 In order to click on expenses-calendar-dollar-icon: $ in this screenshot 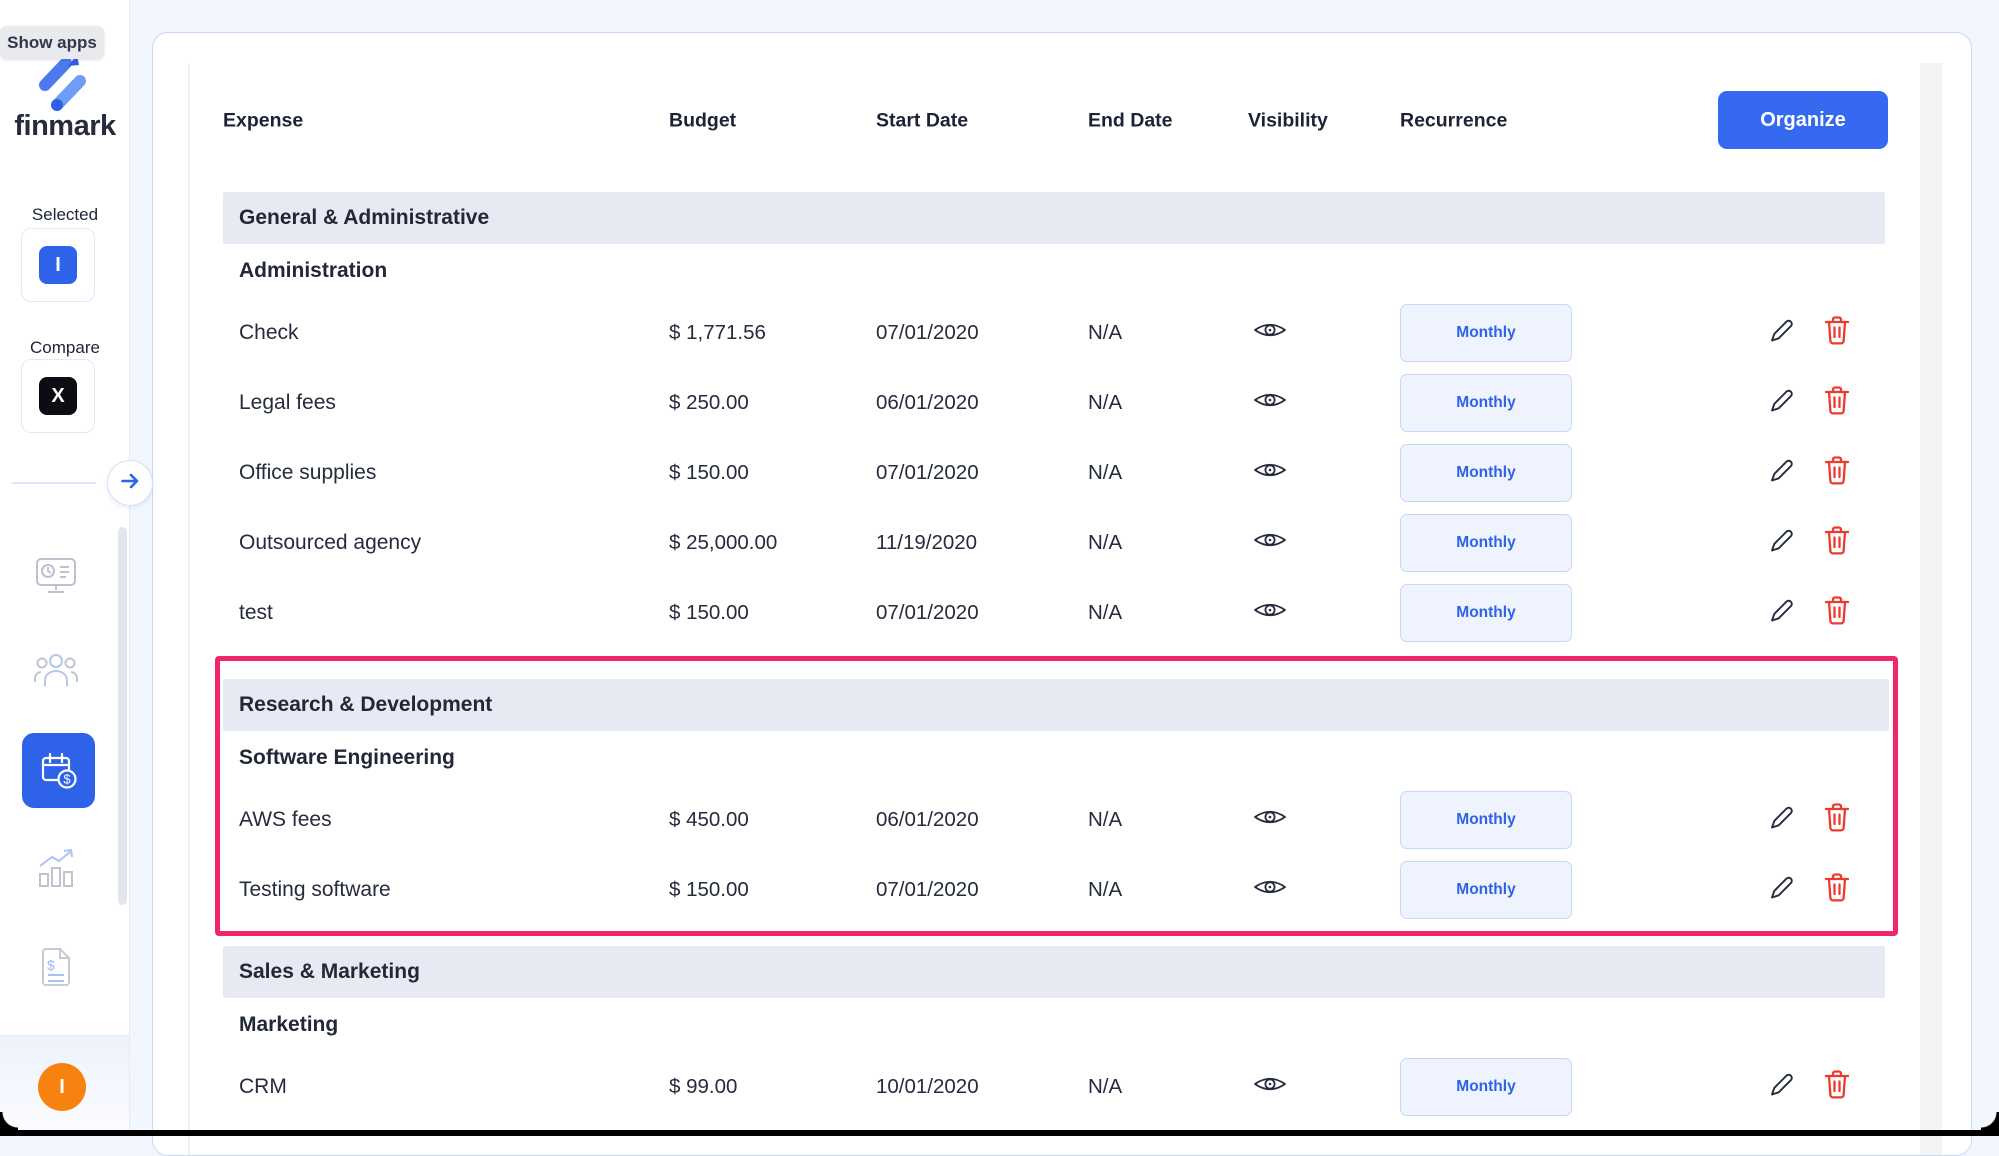, I will do `click(58, 771)`.